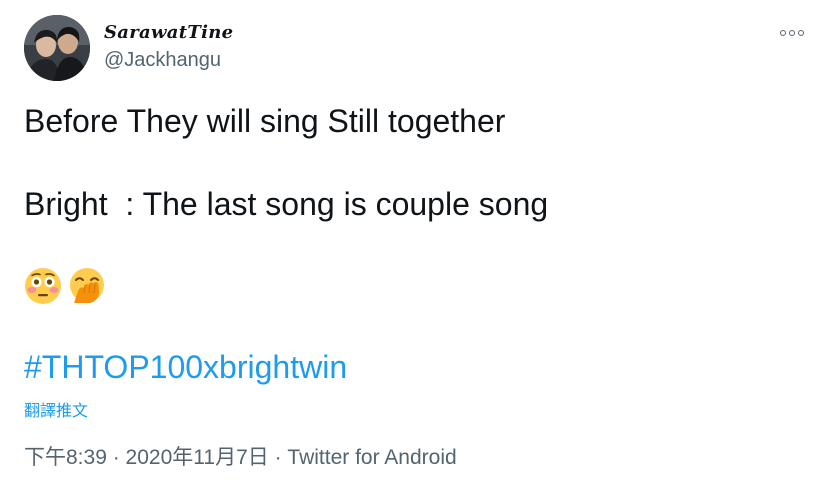 Image resolution: width=826 pixels, height=488 pixels. What do you see at coordinates (87, 286) in the screenshot?
I see `face-with-hand-over-mouth-emoji-icon` at bounding box center [87, 286].